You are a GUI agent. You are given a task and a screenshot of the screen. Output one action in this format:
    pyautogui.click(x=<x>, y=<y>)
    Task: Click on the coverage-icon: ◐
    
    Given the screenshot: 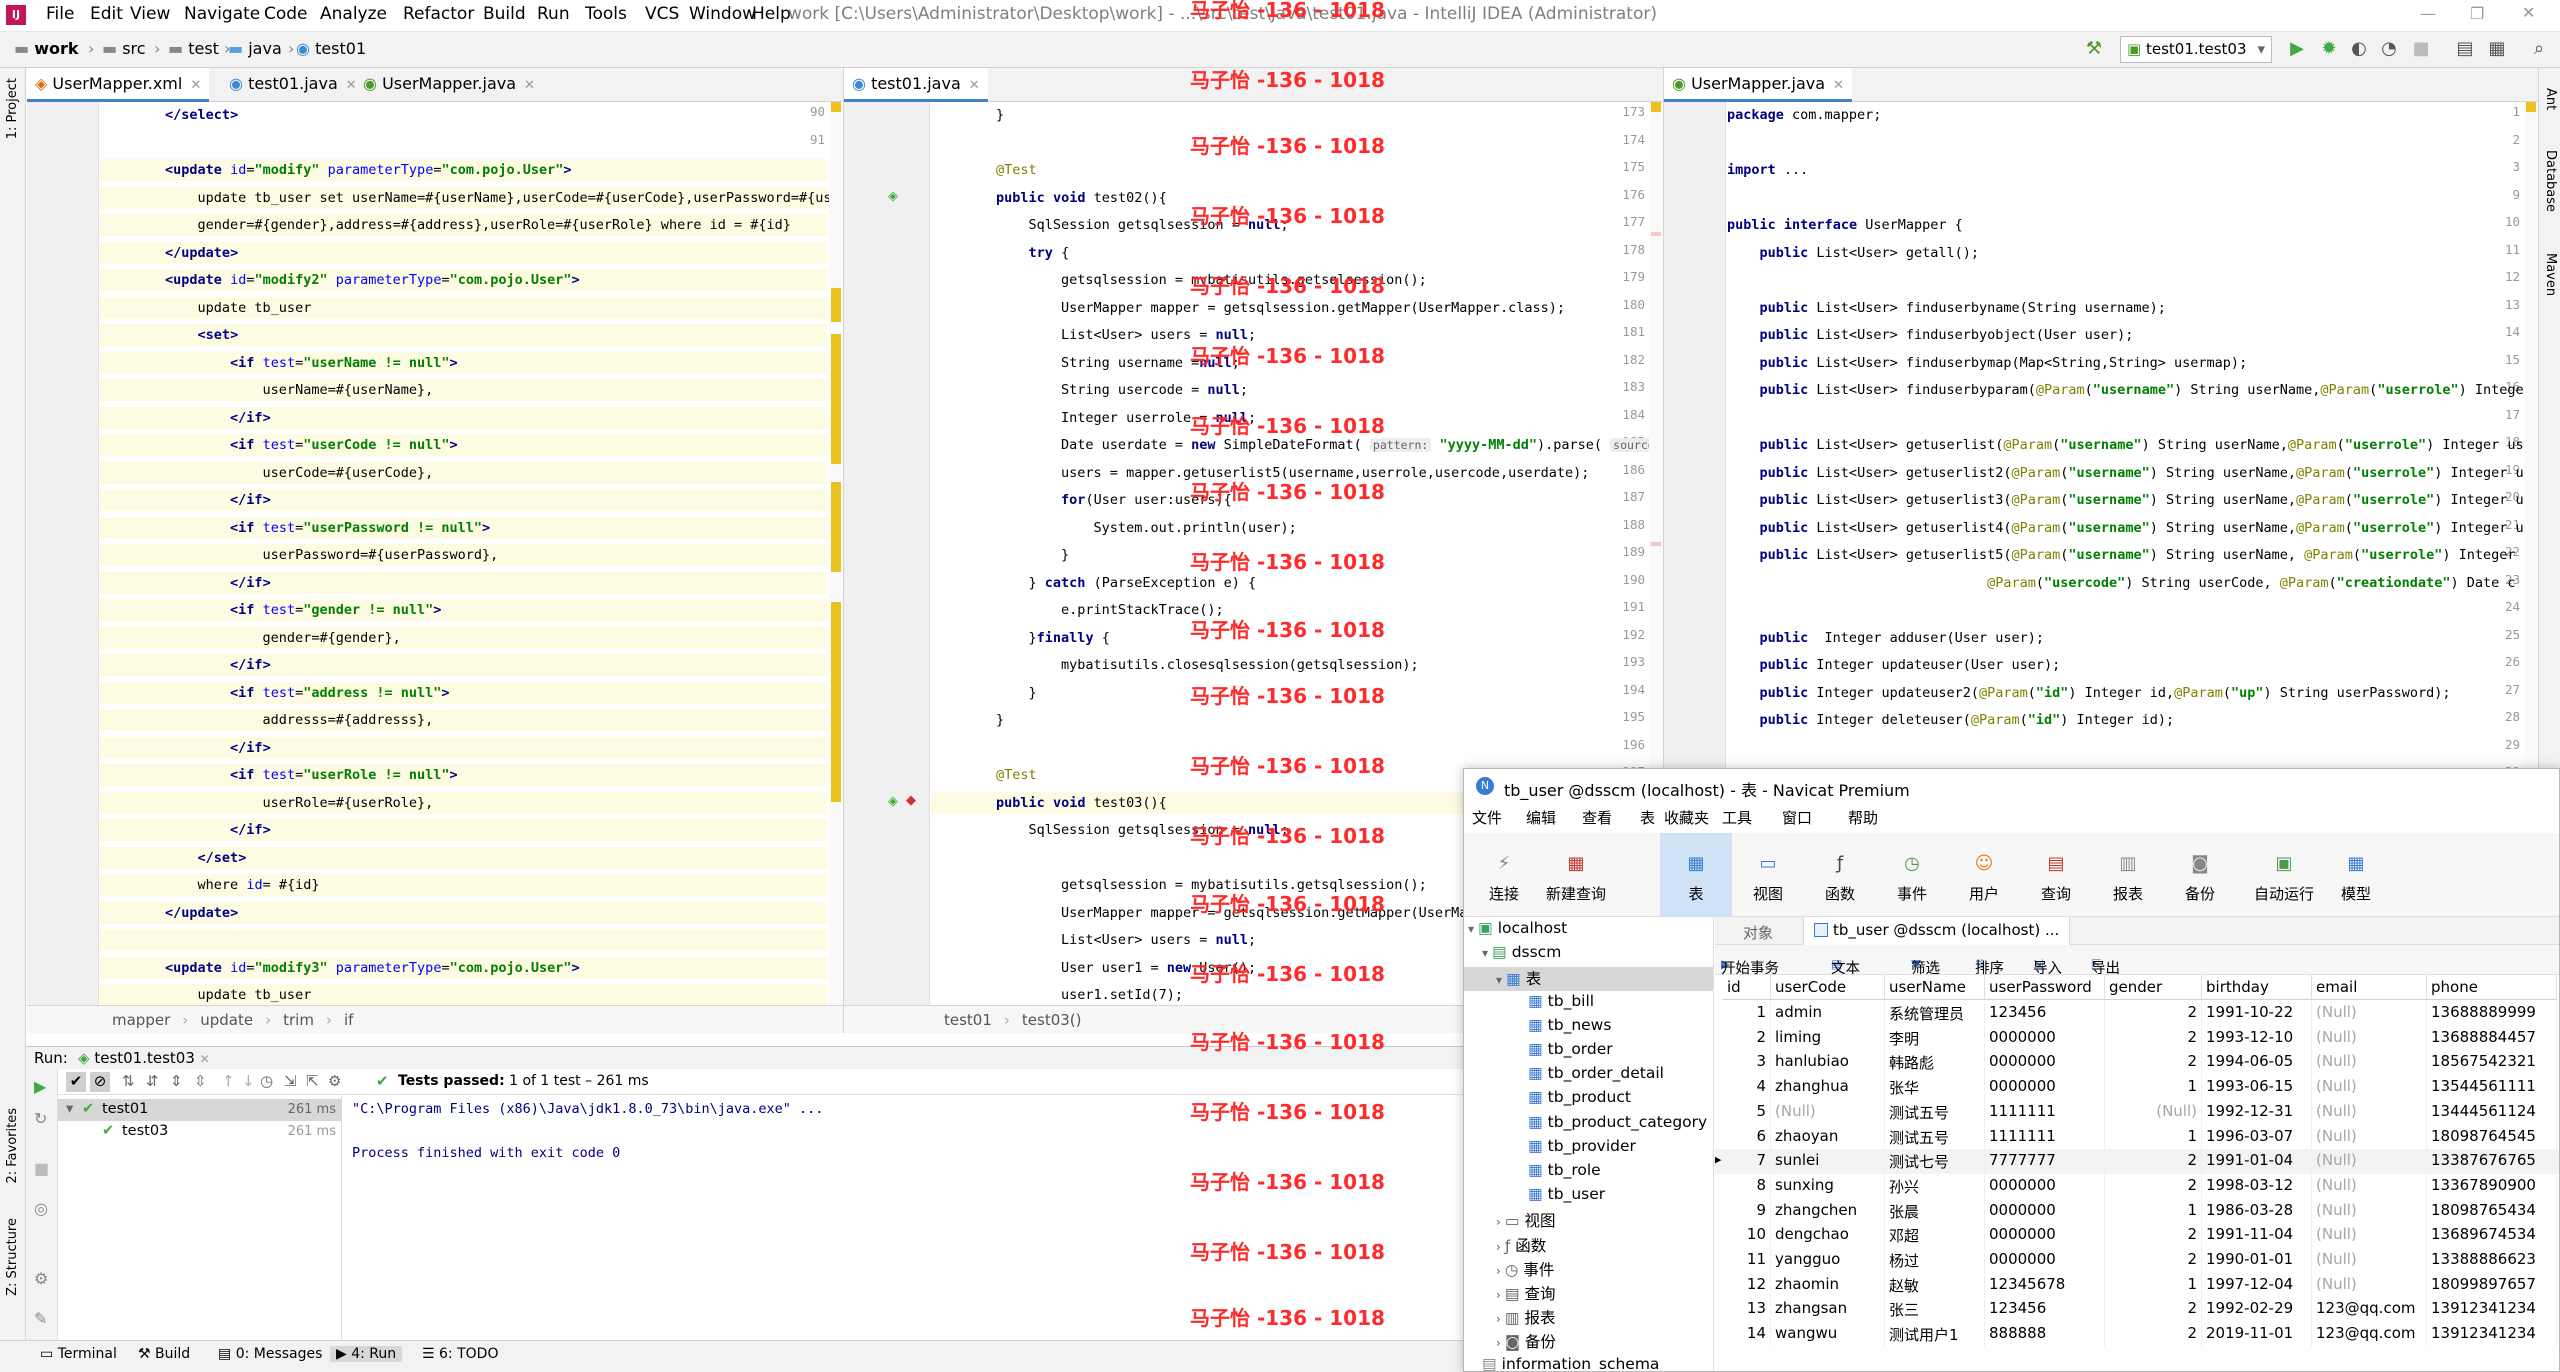 What is the action you would take?
    pyautogui.click(x=2359, y=49)
    